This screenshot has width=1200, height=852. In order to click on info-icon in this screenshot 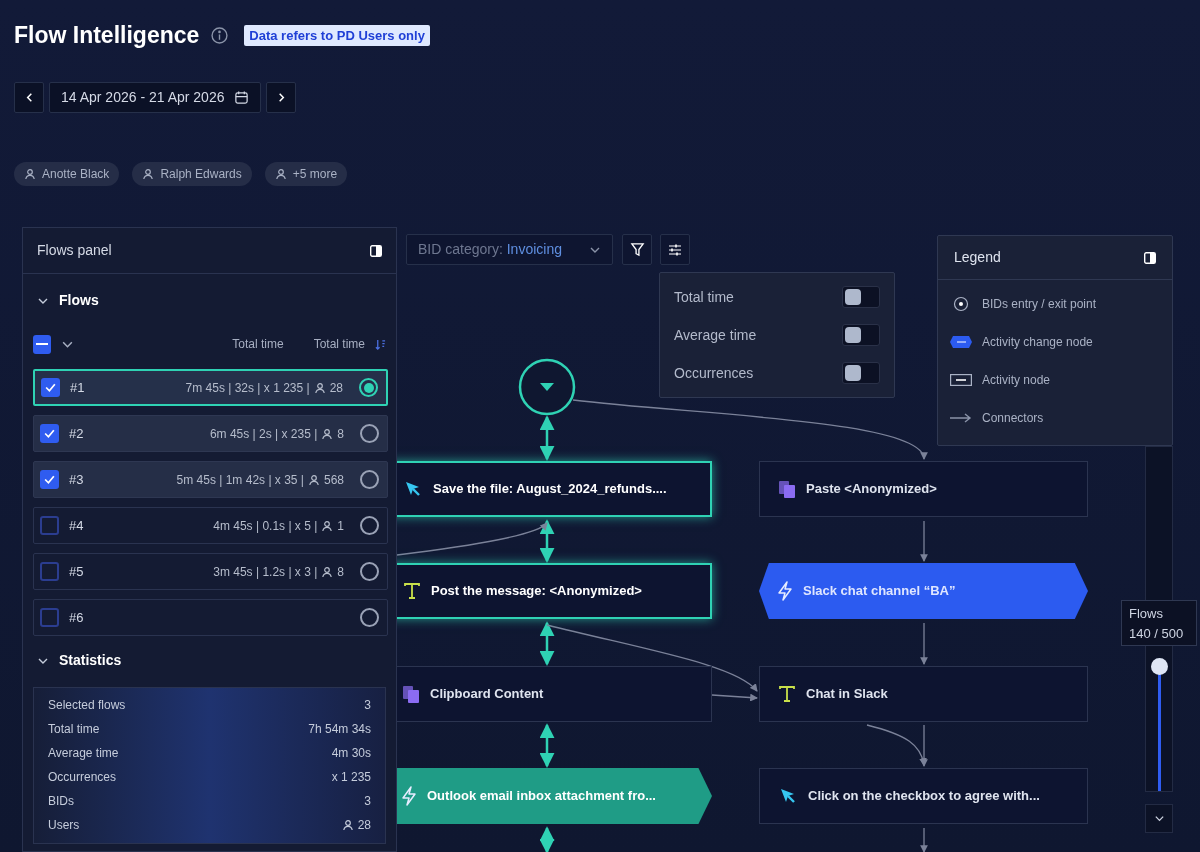, I will do `click(220, 35)`.